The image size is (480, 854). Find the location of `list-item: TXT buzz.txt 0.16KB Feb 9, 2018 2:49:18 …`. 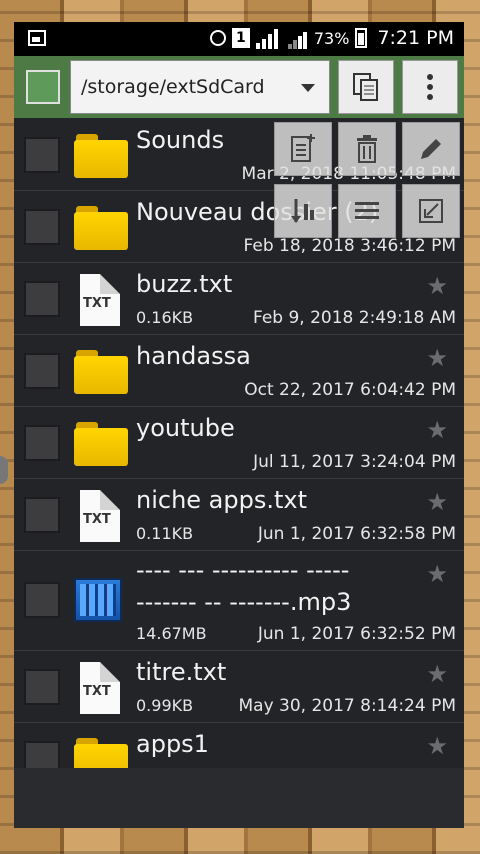

list-item: TXT buzz.txt 0.16KB Feb 9, 2018 2:49:18 … is located at coordinates (239, 298).